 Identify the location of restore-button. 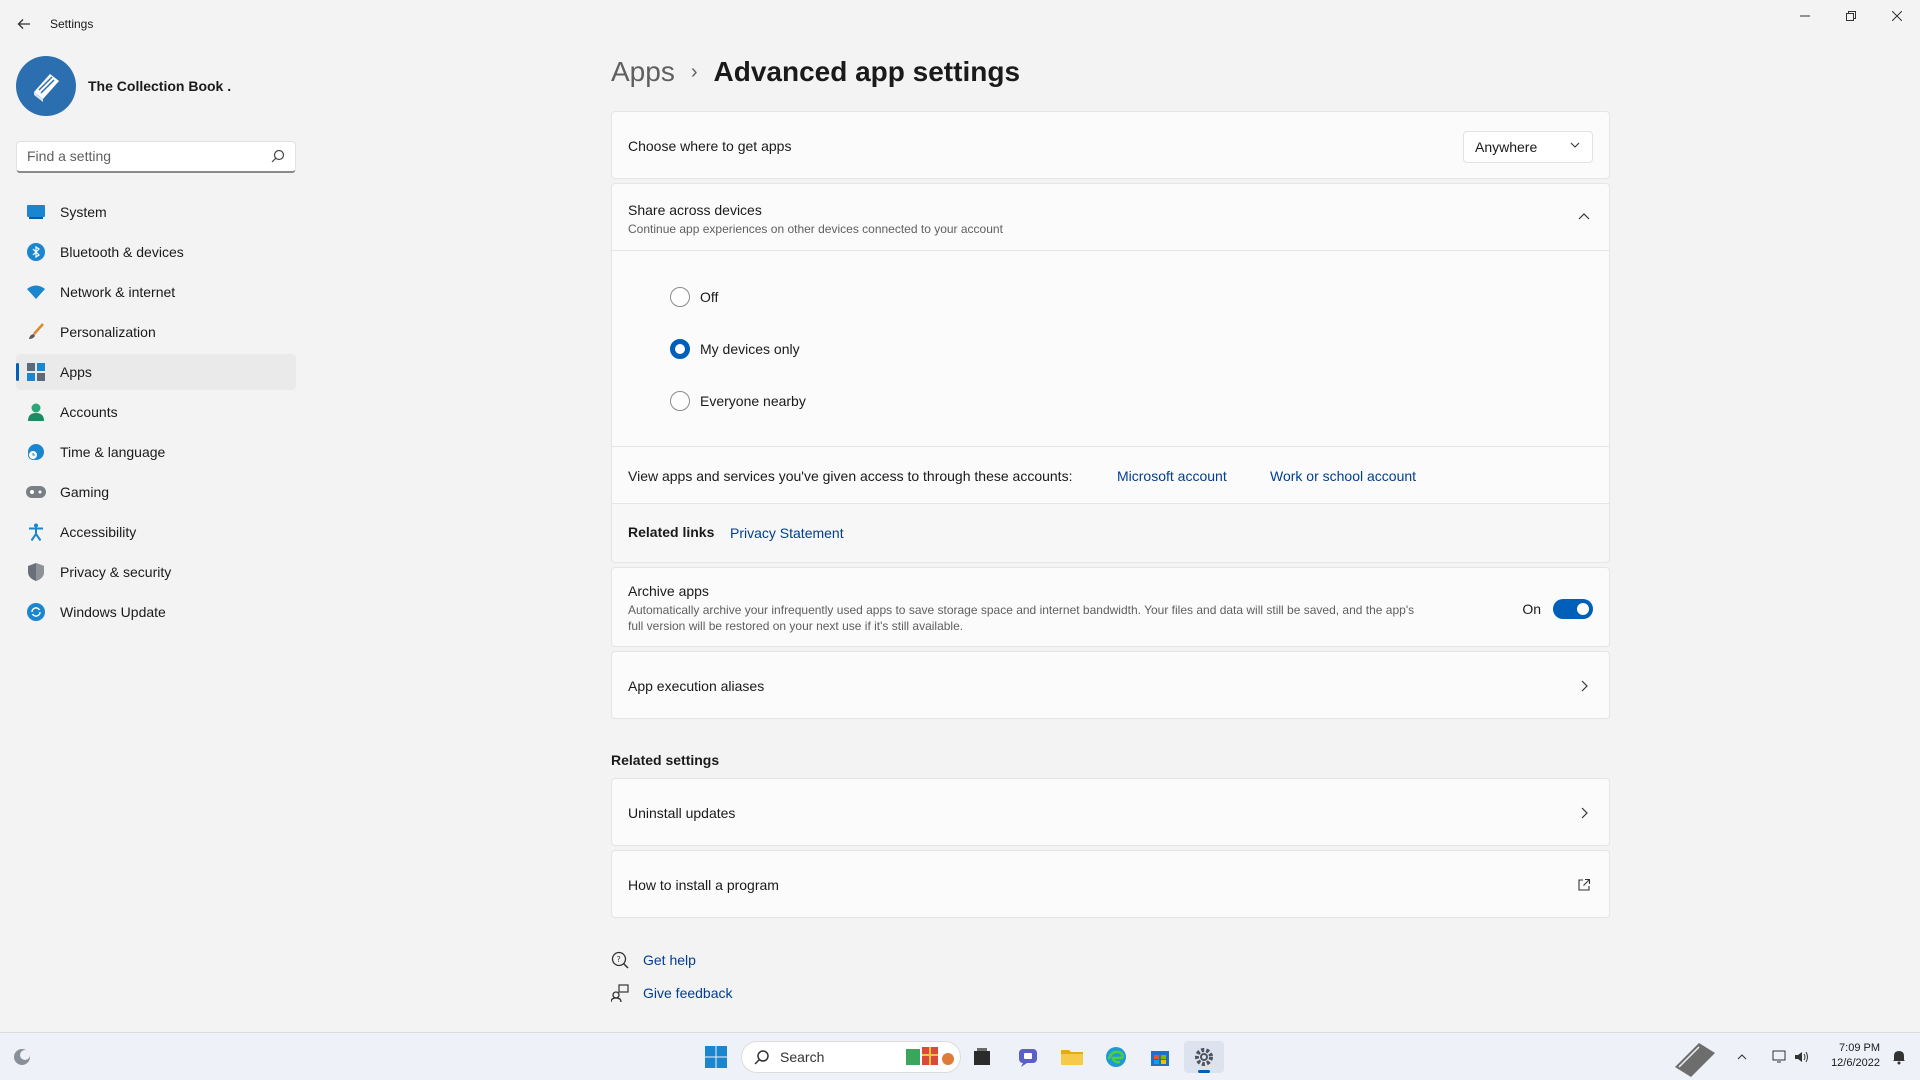
(1851, 16).